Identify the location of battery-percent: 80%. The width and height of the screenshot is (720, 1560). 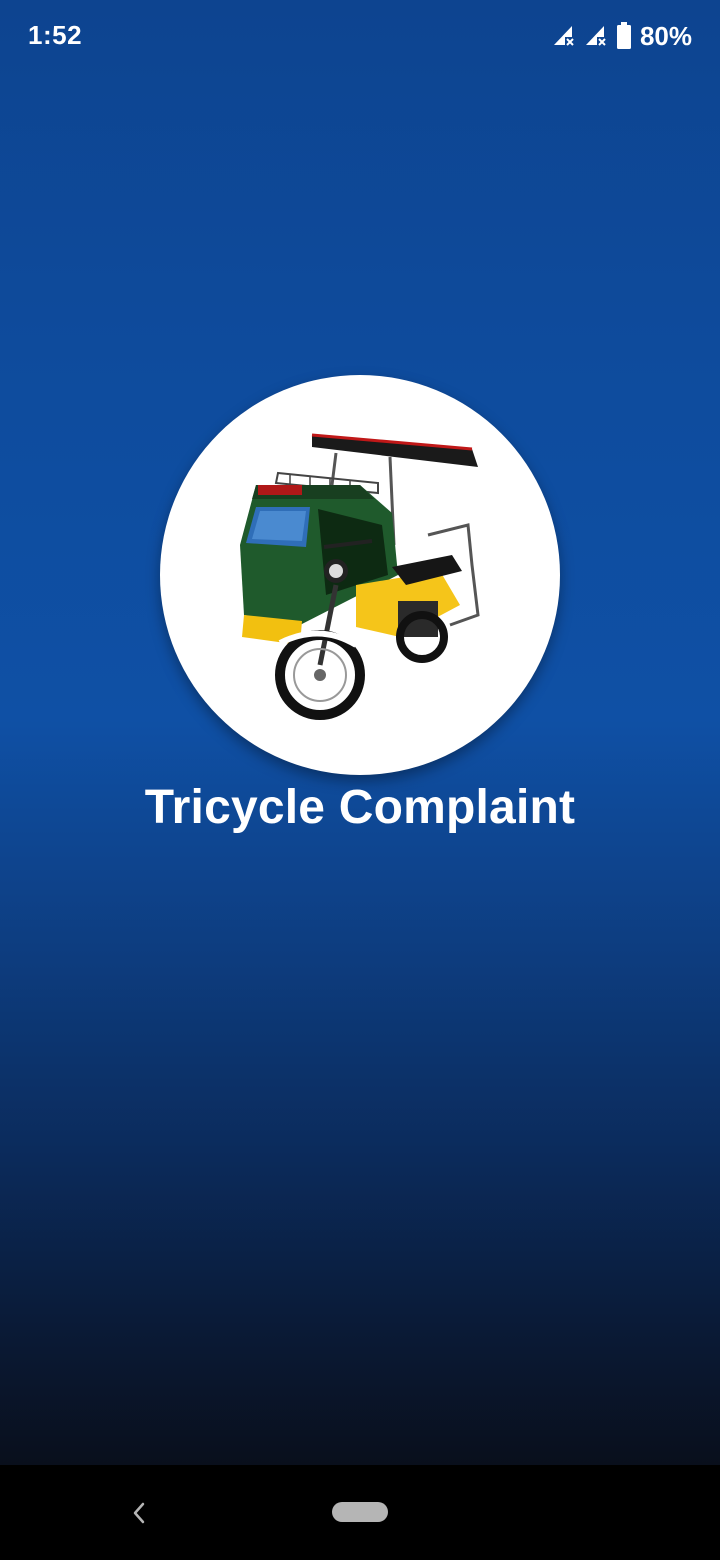
(665, 35).